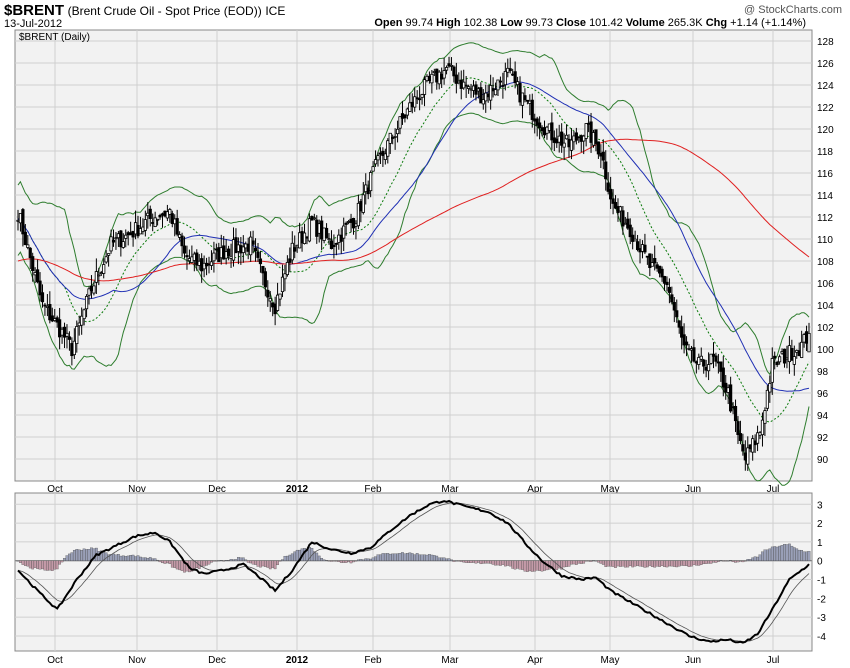  I want to click on price-tick-label: 118, so click(825, 152).